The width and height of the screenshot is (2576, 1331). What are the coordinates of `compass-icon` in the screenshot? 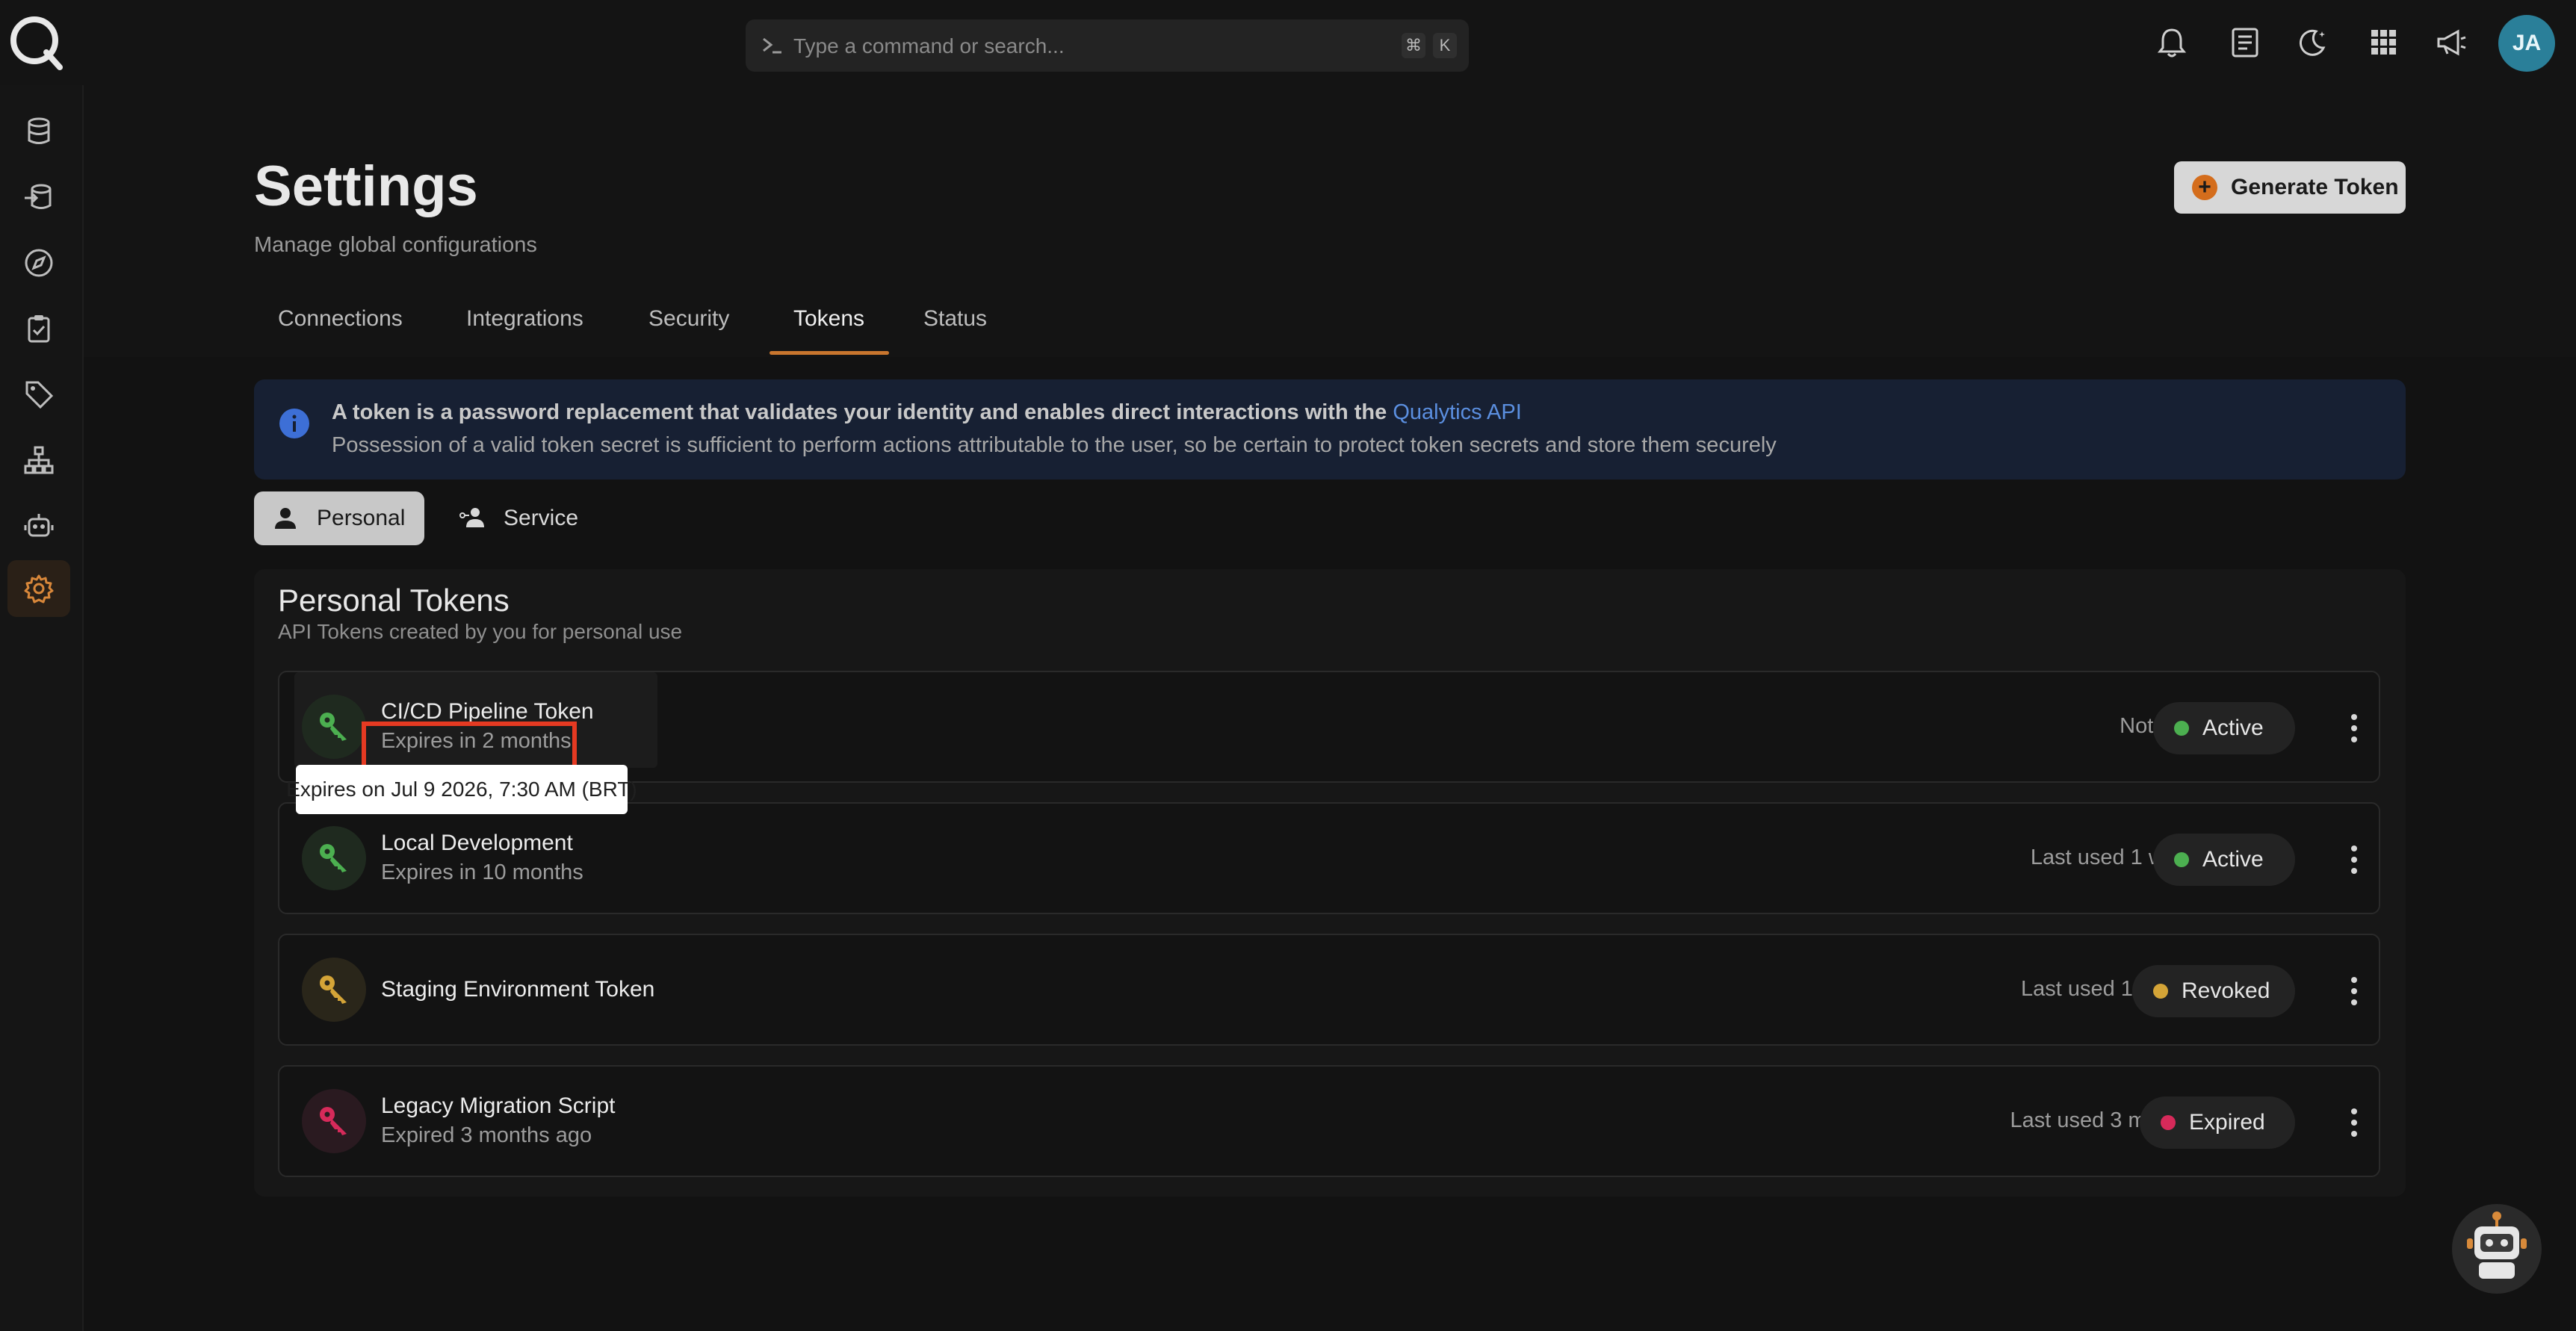 It's located at (39, 263).